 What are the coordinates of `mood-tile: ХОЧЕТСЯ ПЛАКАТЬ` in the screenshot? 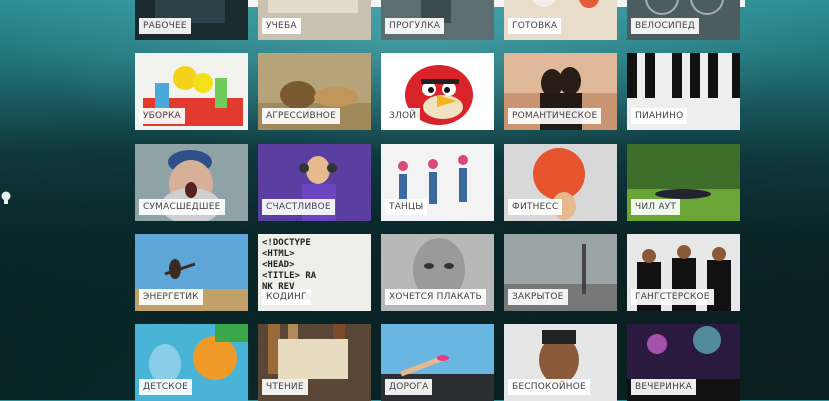 It's located at (437, 272).